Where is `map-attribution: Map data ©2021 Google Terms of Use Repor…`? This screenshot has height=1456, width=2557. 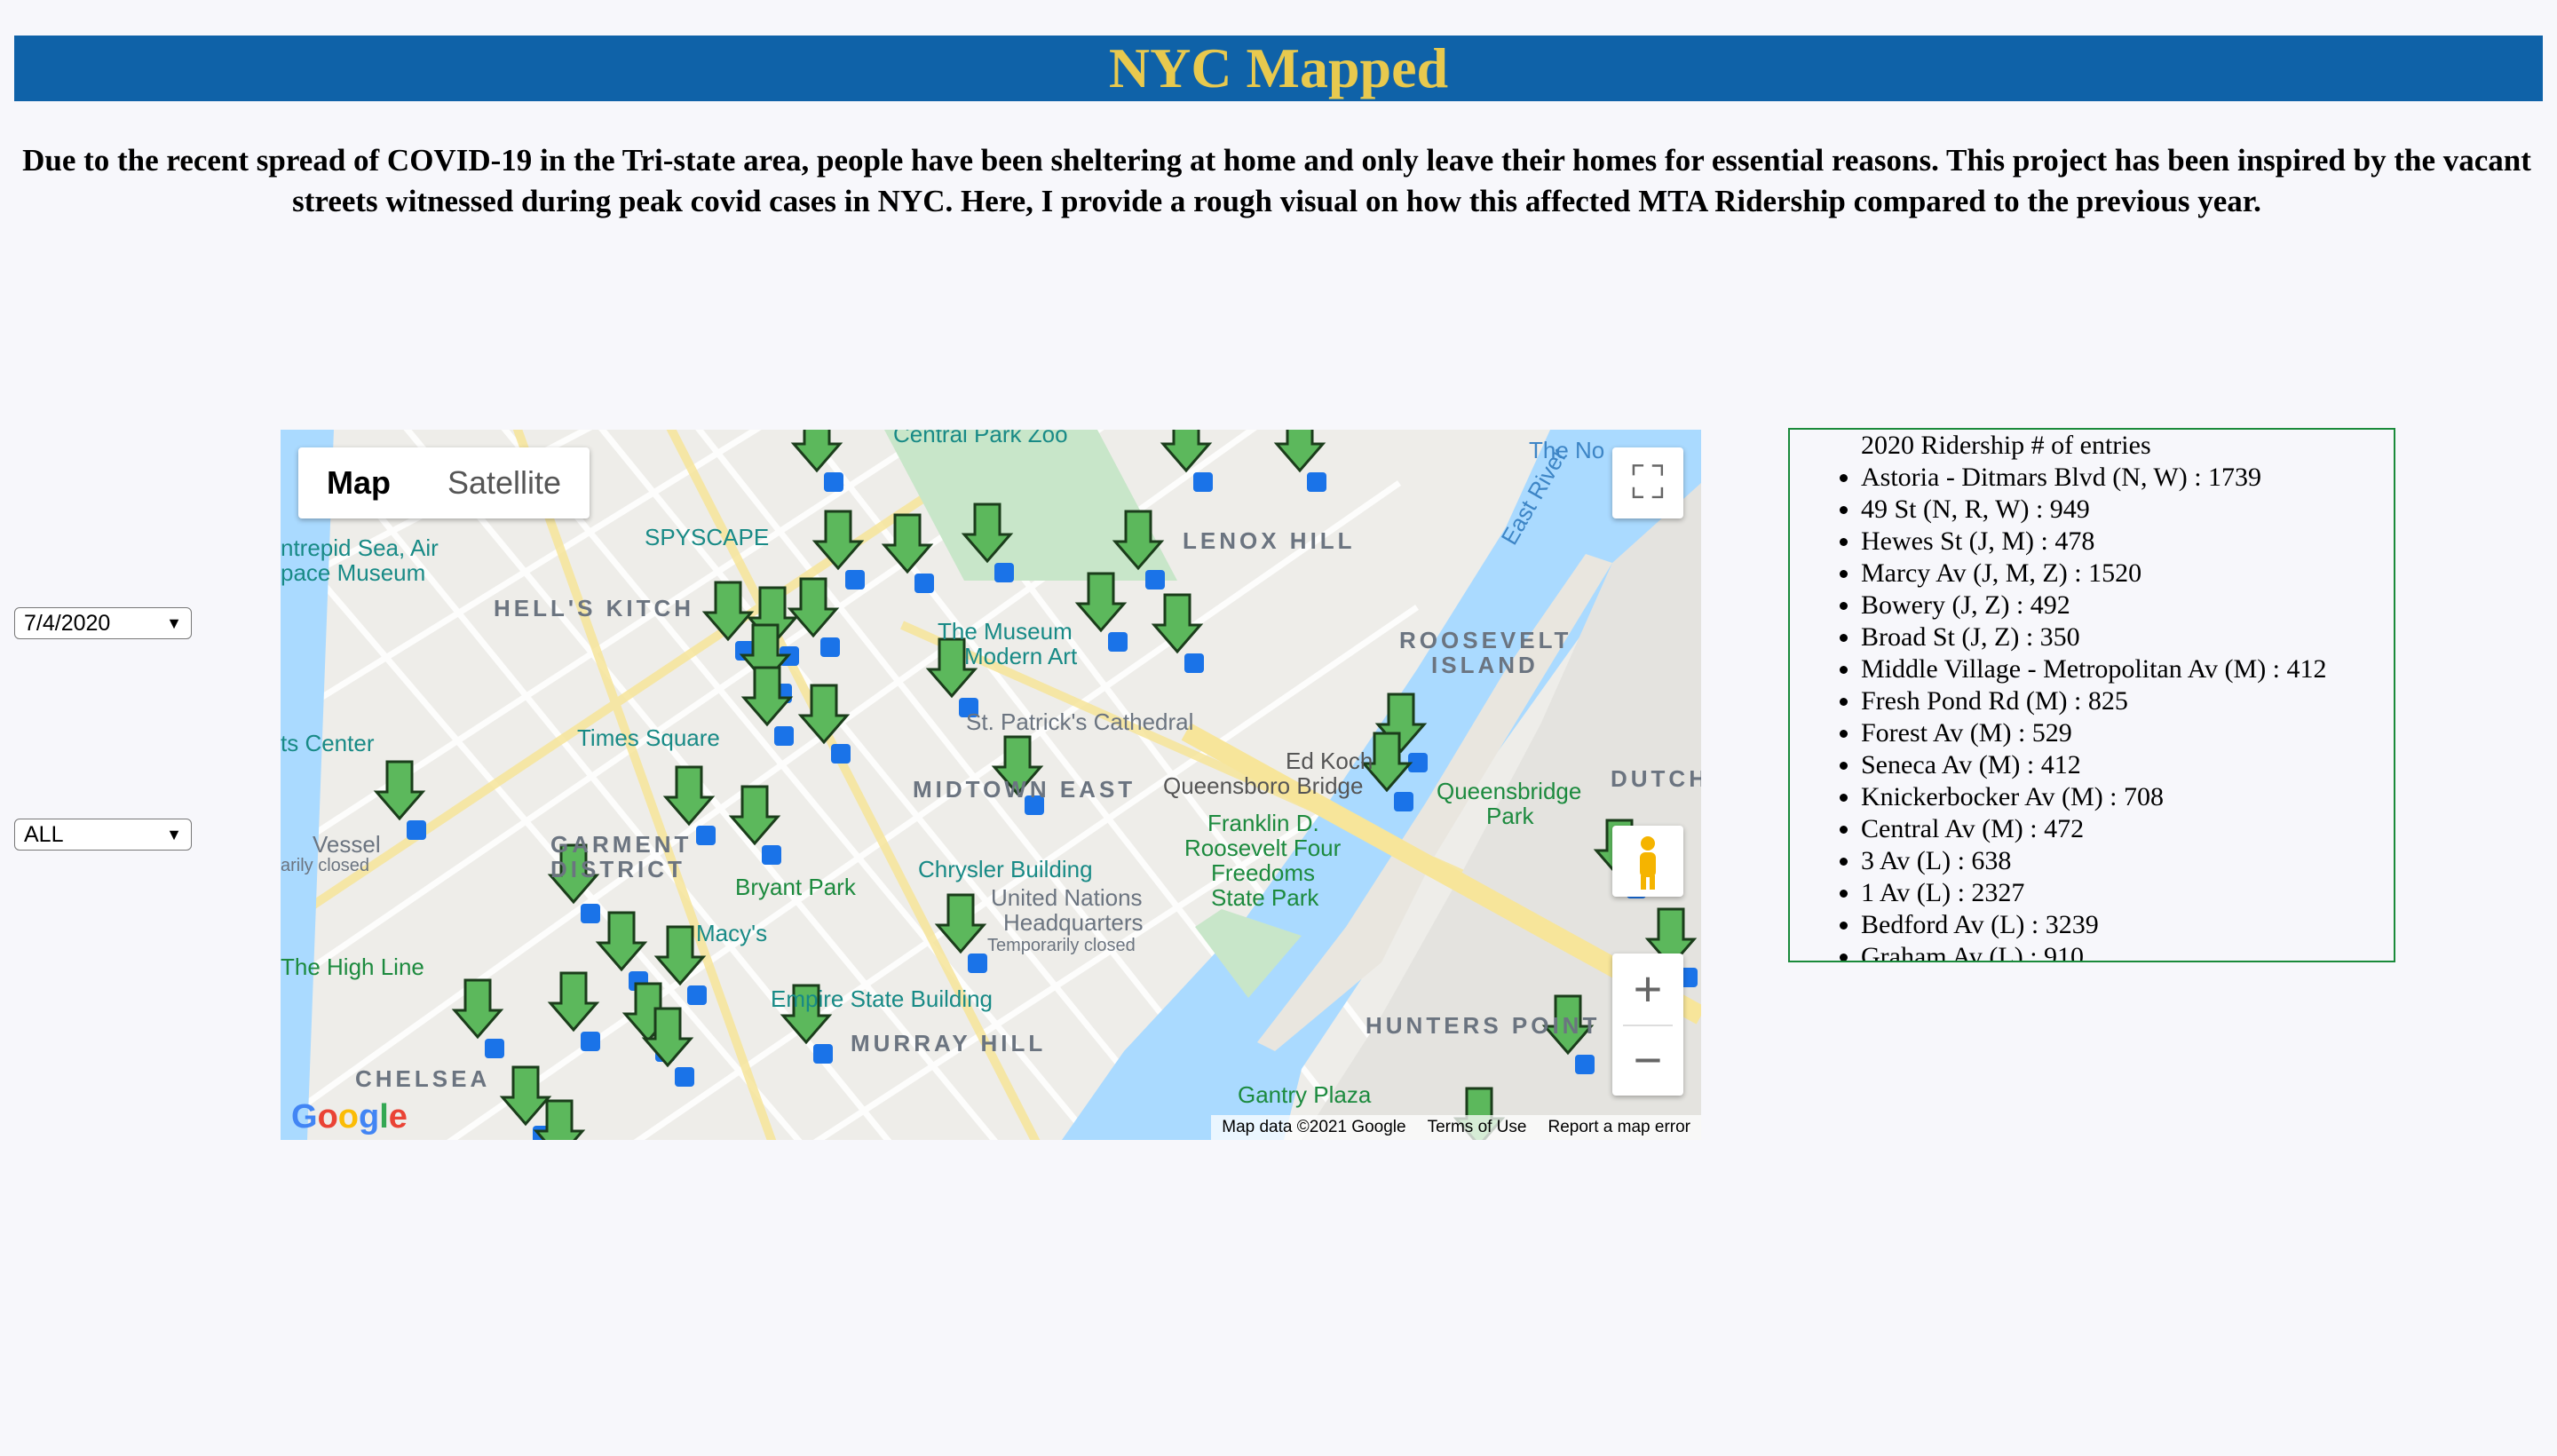 map-attribution: Map data ©2021 Google Terms of Use Repor… is located at coordinates (1456, 1127).